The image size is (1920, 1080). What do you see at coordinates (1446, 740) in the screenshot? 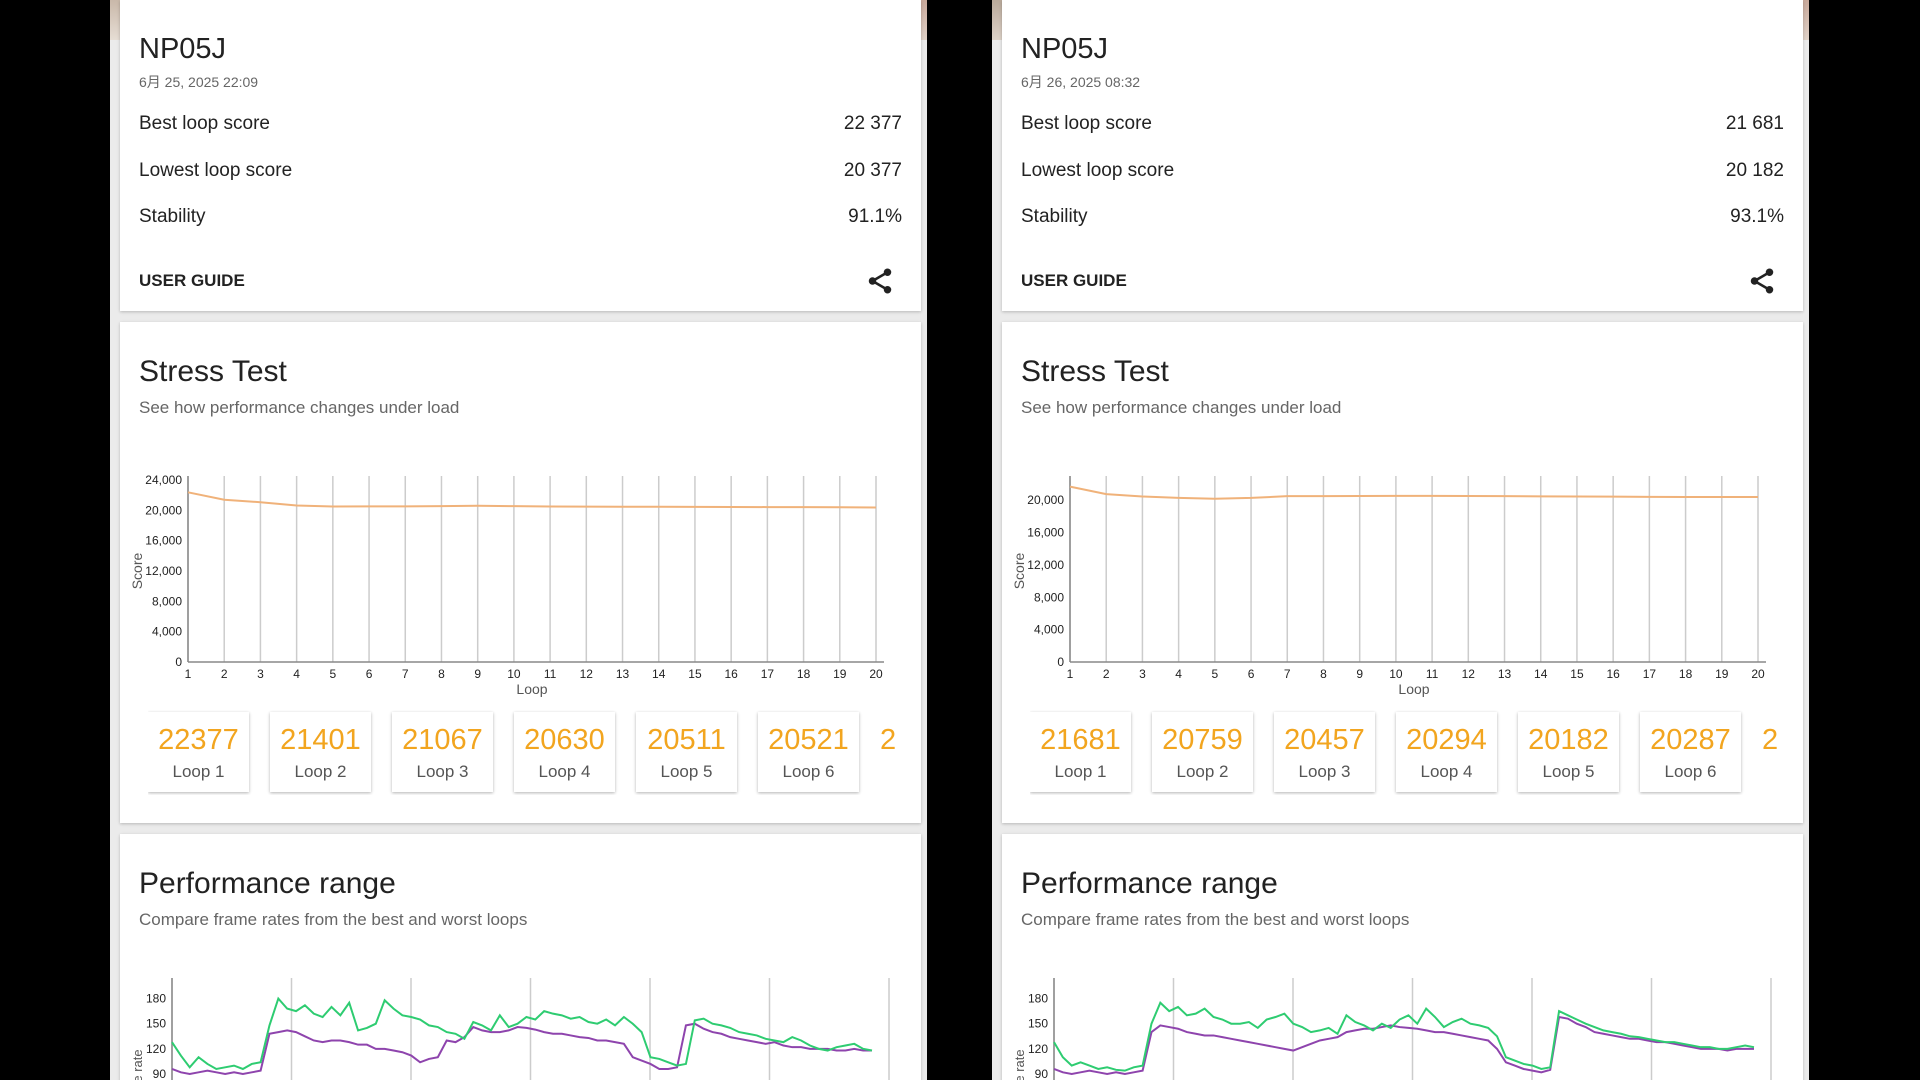
I see `loop-score-value: 20294` at bounding box center [1446, 740].